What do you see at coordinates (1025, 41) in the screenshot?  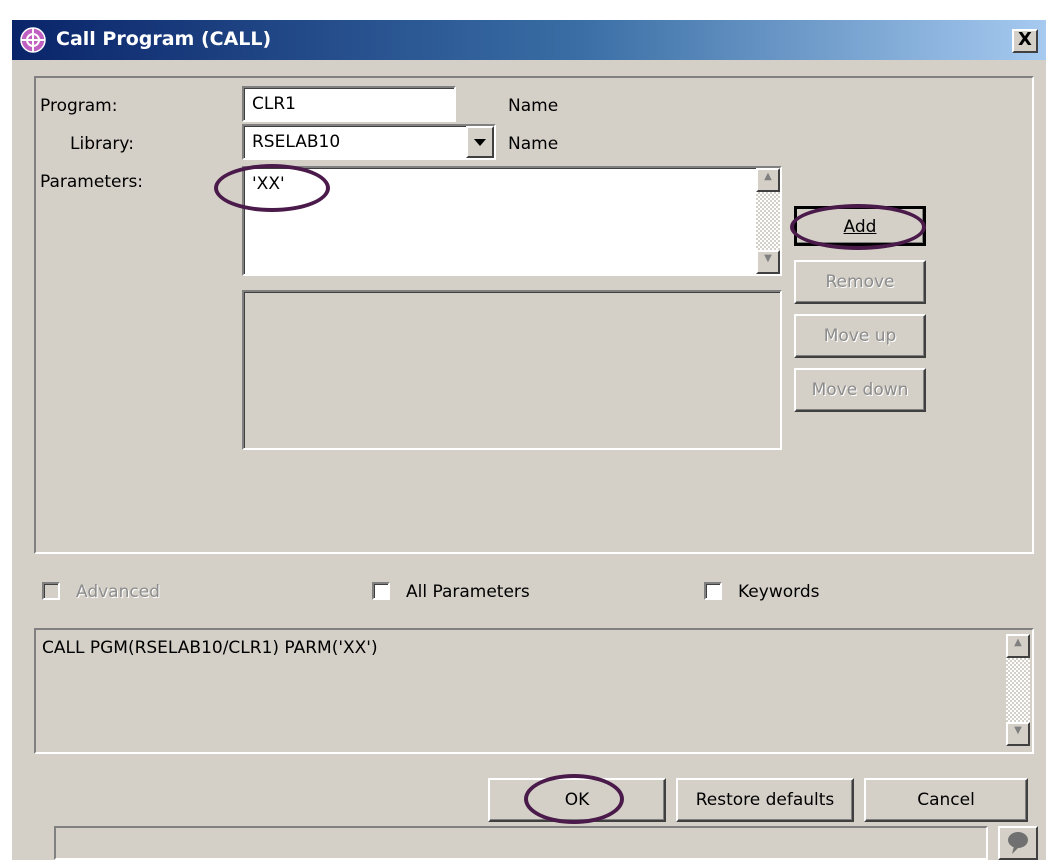 I see `close-button: X` at bounding box center [1025, 41].